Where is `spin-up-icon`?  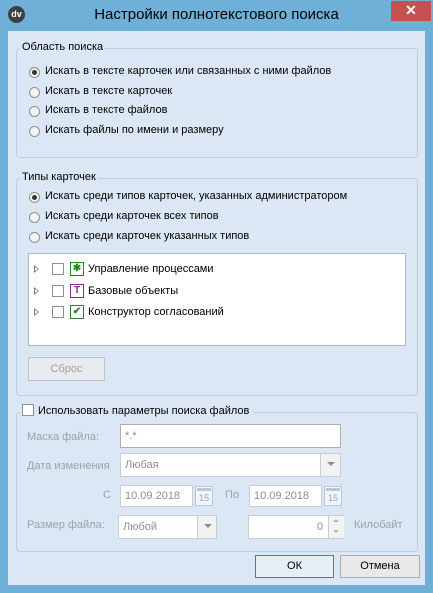 spin-up-icon is located at coordinates (336, 520).